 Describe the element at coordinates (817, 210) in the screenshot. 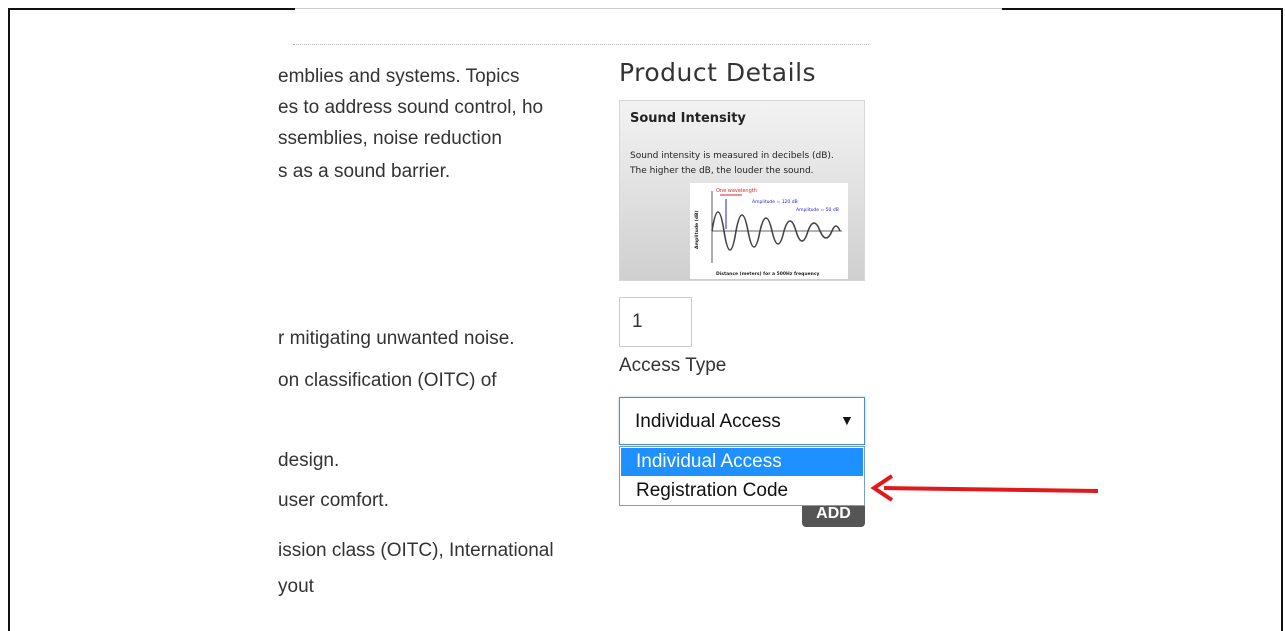

I see `graph-note: Amplitude = 50 dB` at that location.